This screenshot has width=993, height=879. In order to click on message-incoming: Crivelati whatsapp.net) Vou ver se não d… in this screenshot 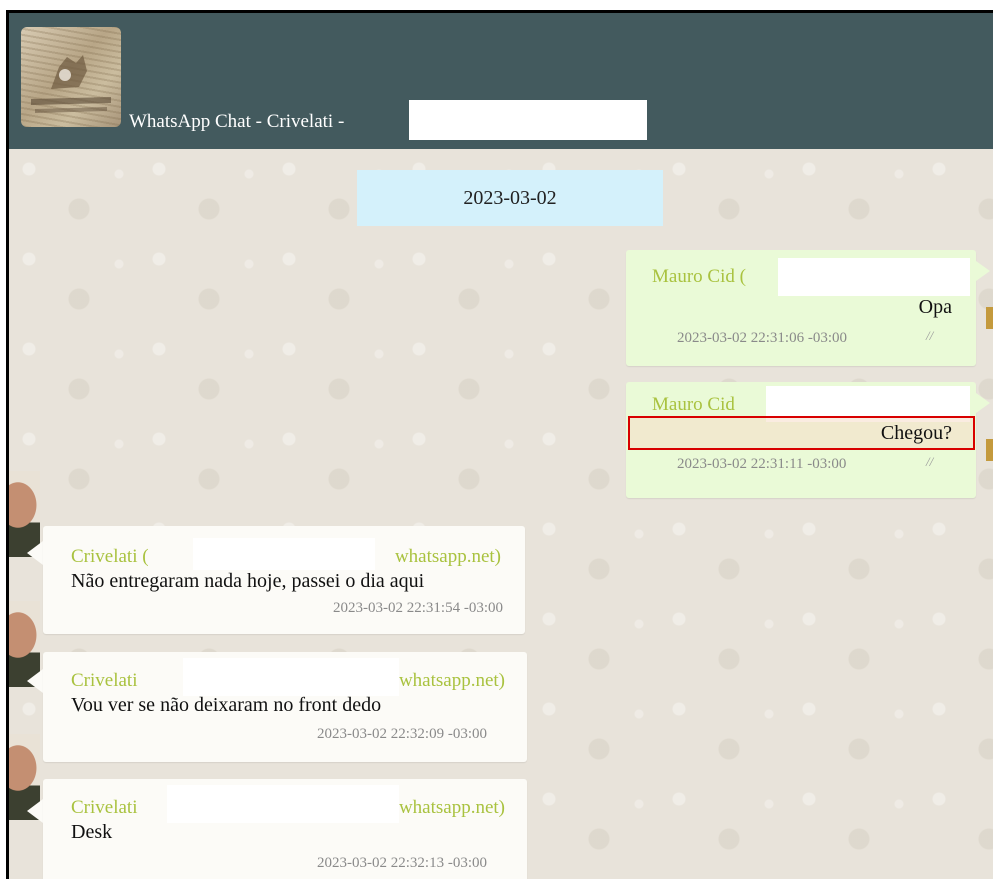, I will do `click(285, 707)`.